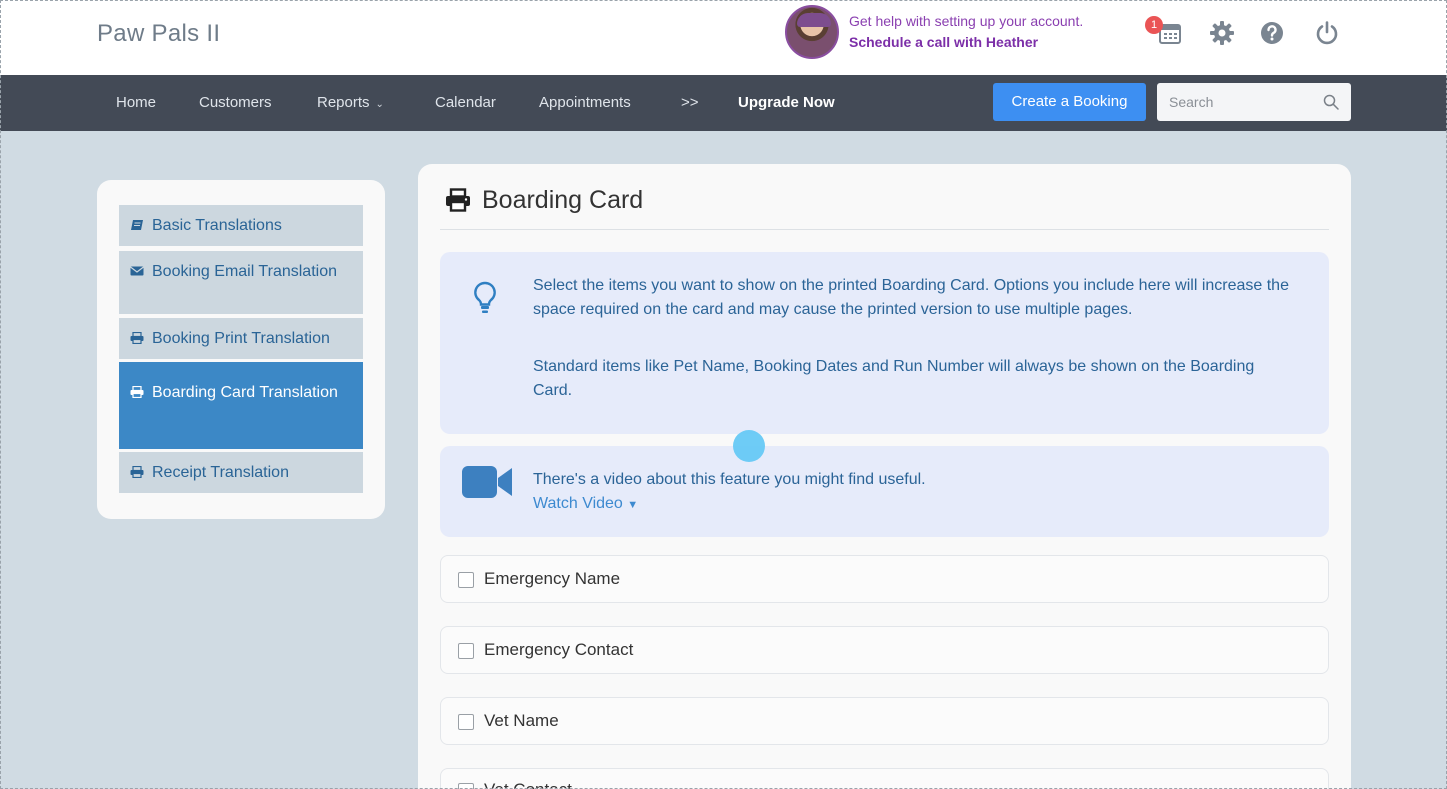  What do you see at coordinates (578, 503) in the screenshot?
I see `watch-video-label: Watch Video` at bounding box center [578, 503].